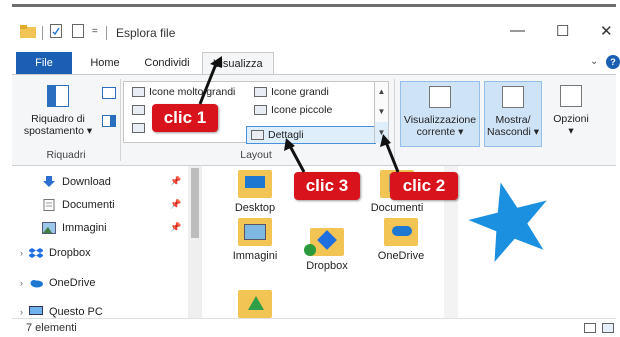 The image size is (620, 337). Describe the element at coordinates (78, 32) in the screenshot. I see `new-folder-icon` at that location.